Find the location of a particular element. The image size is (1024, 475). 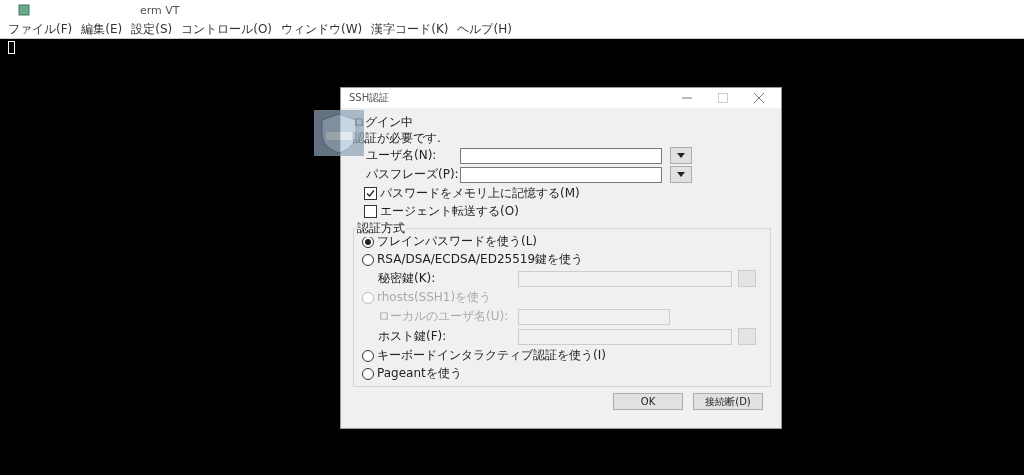

menu-item: ヘルプ(H) is located at coordinates (484, 29).